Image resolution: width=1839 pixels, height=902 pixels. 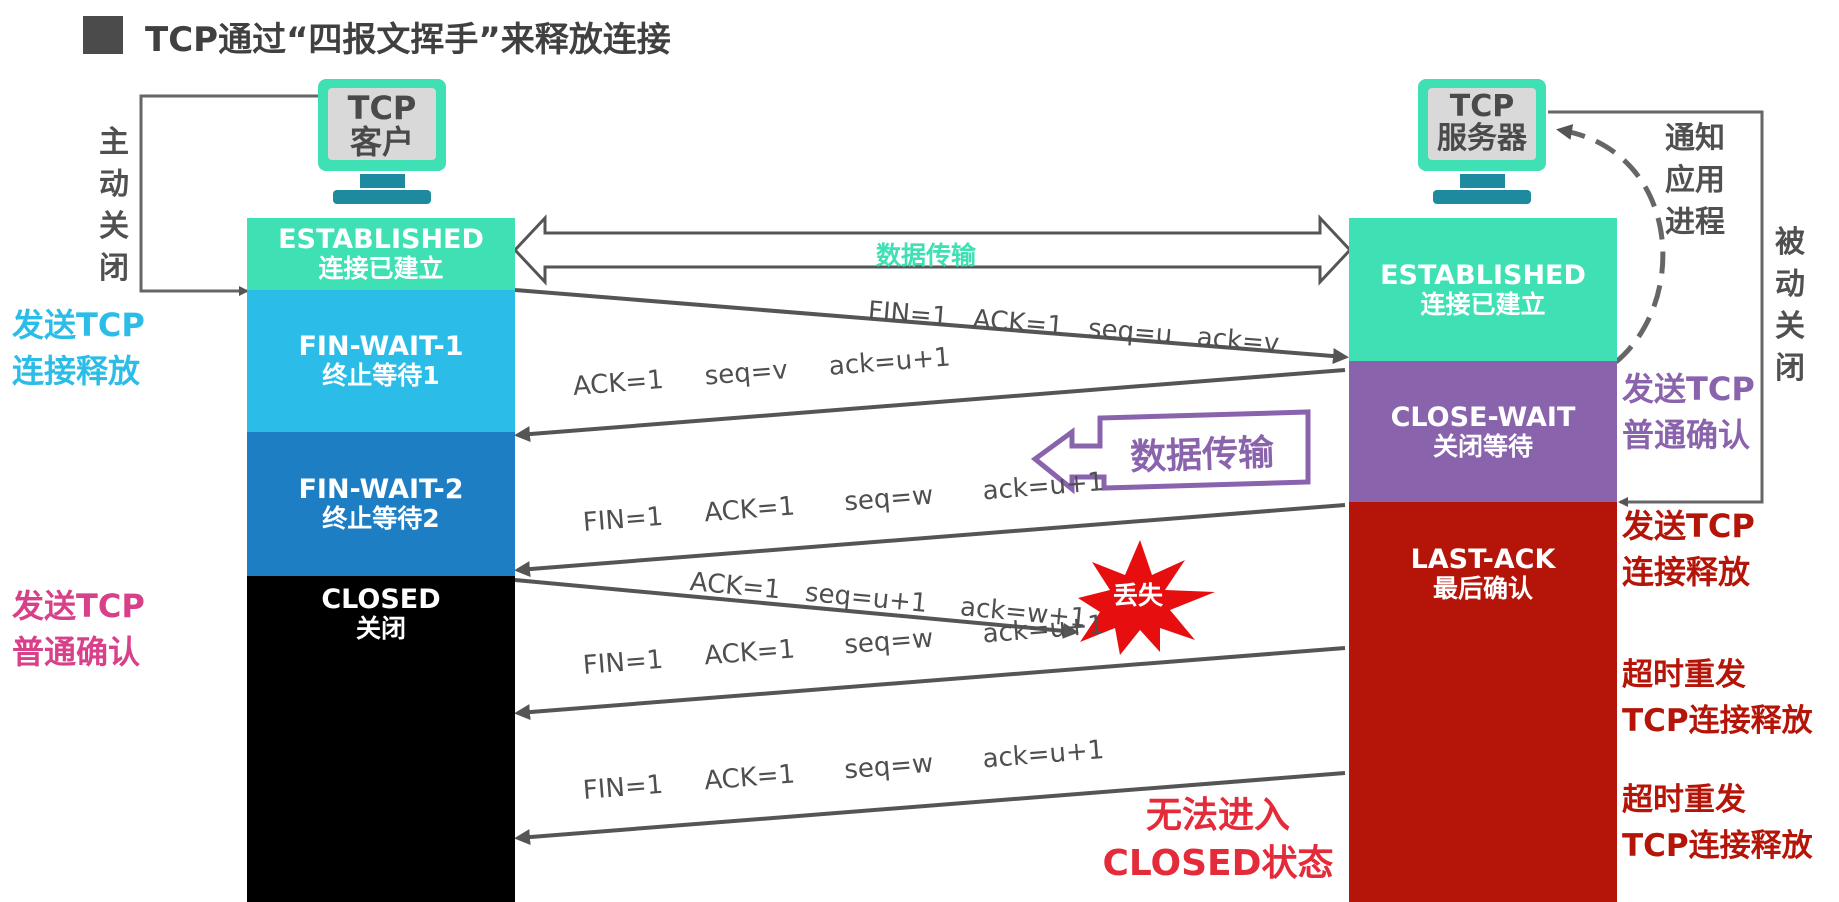 What do you see at coordinates (1202, 455) in the screenshot?
I see `data-transfer-big-label: 数据传输` at bounding box center [1202, 455].